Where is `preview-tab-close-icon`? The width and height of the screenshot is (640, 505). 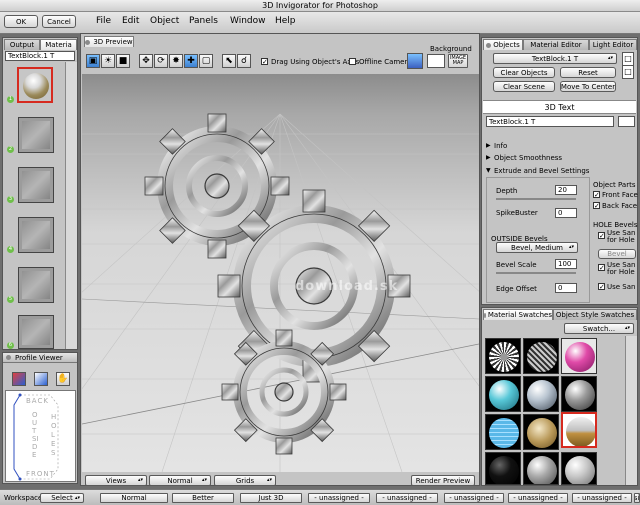
preview-tab-close-icon is located at coordinates (88, 42).